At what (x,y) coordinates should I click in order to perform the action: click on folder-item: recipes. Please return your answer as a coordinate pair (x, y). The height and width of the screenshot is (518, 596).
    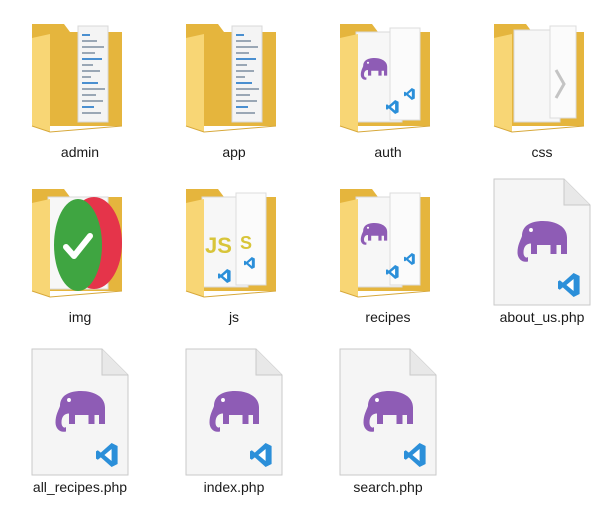
    Looking at the image, I should click on (388, 260).